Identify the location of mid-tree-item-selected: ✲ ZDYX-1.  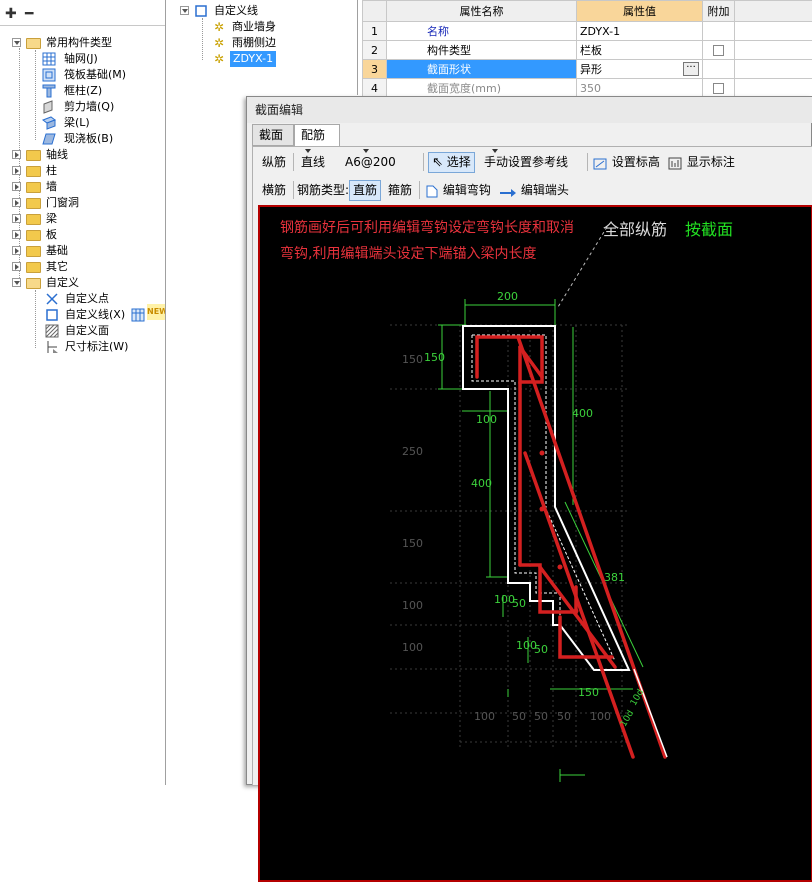
(244, 59).